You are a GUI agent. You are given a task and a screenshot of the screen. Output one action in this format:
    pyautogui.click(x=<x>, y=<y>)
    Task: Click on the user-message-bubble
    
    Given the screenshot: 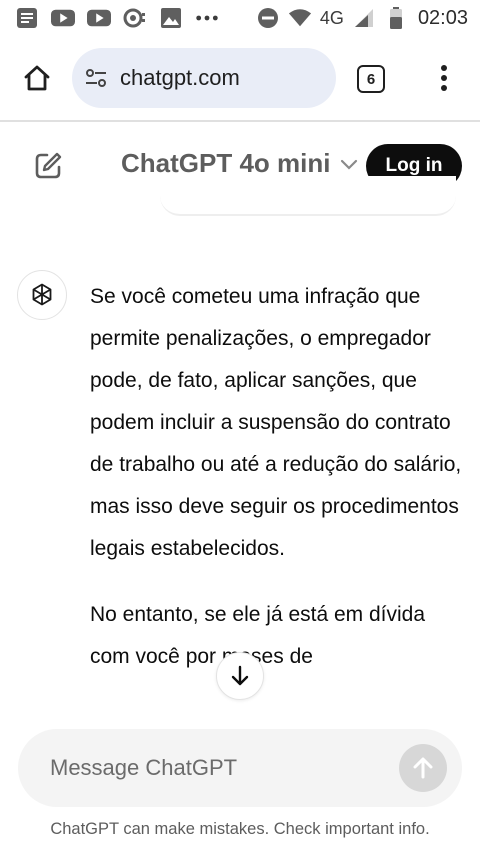 What is the action you would take?
    pyautogui.click(x=308, y=196)
    